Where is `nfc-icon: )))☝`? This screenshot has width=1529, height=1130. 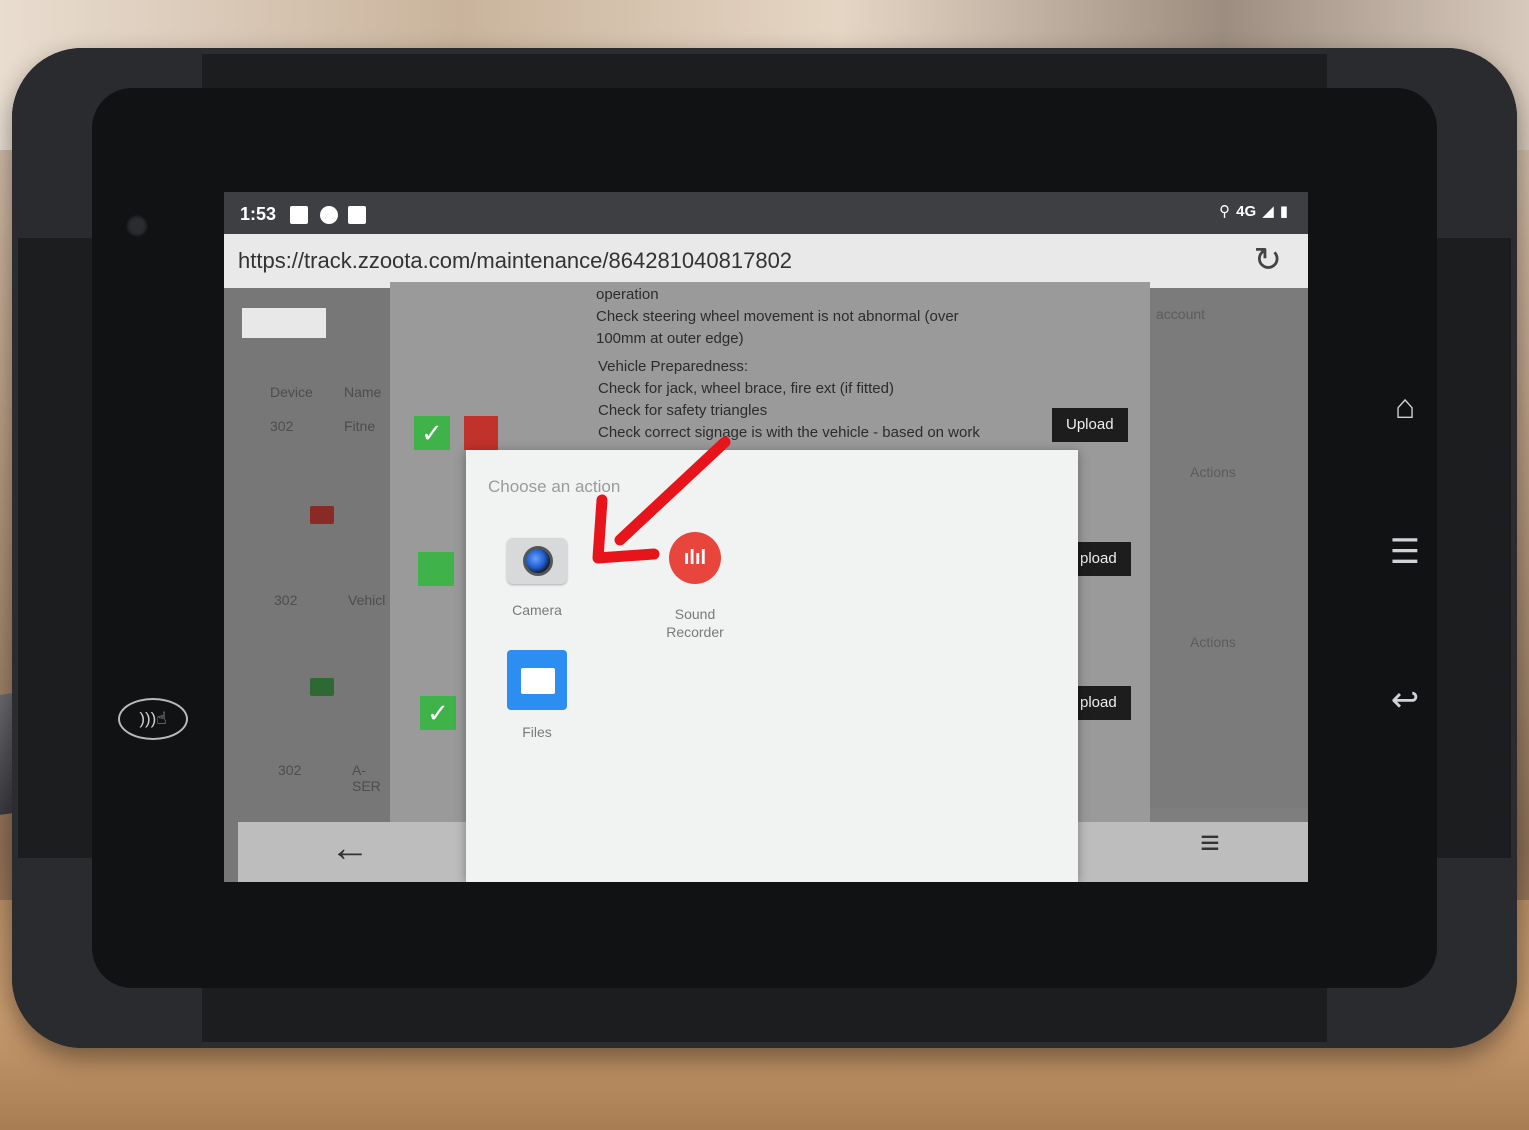 nfc-icon: )))☝ is located at coordinates (153, 719).